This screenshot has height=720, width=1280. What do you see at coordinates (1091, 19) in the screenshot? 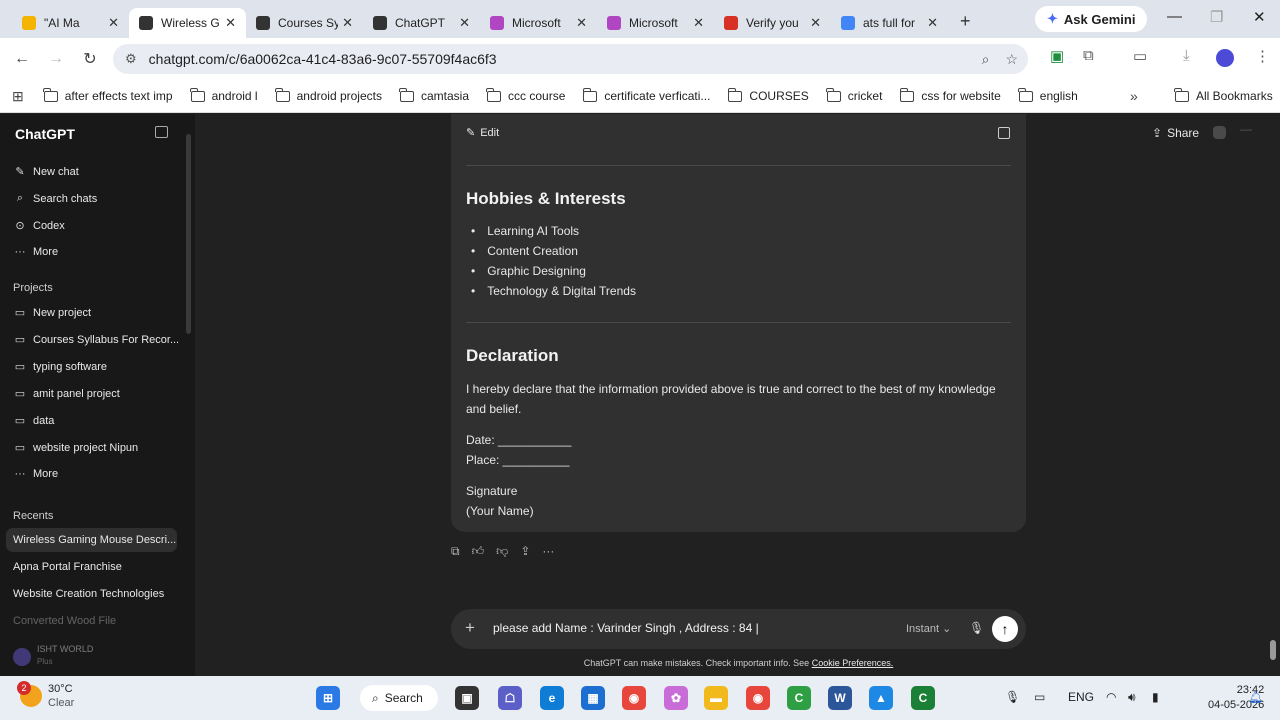
I see `ask-gemini-button: ✦ Ask Gemini` at bounding box center [1091, 19].